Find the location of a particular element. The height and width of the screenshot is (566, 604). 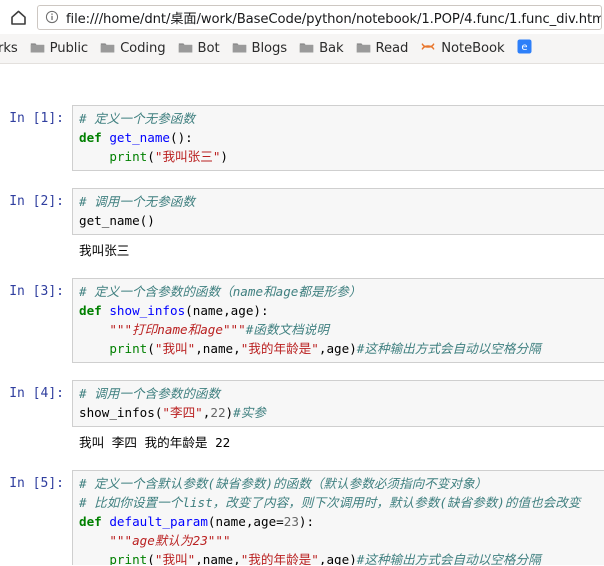

bookmark-item-read: Read is located at coordinates (382, 49).